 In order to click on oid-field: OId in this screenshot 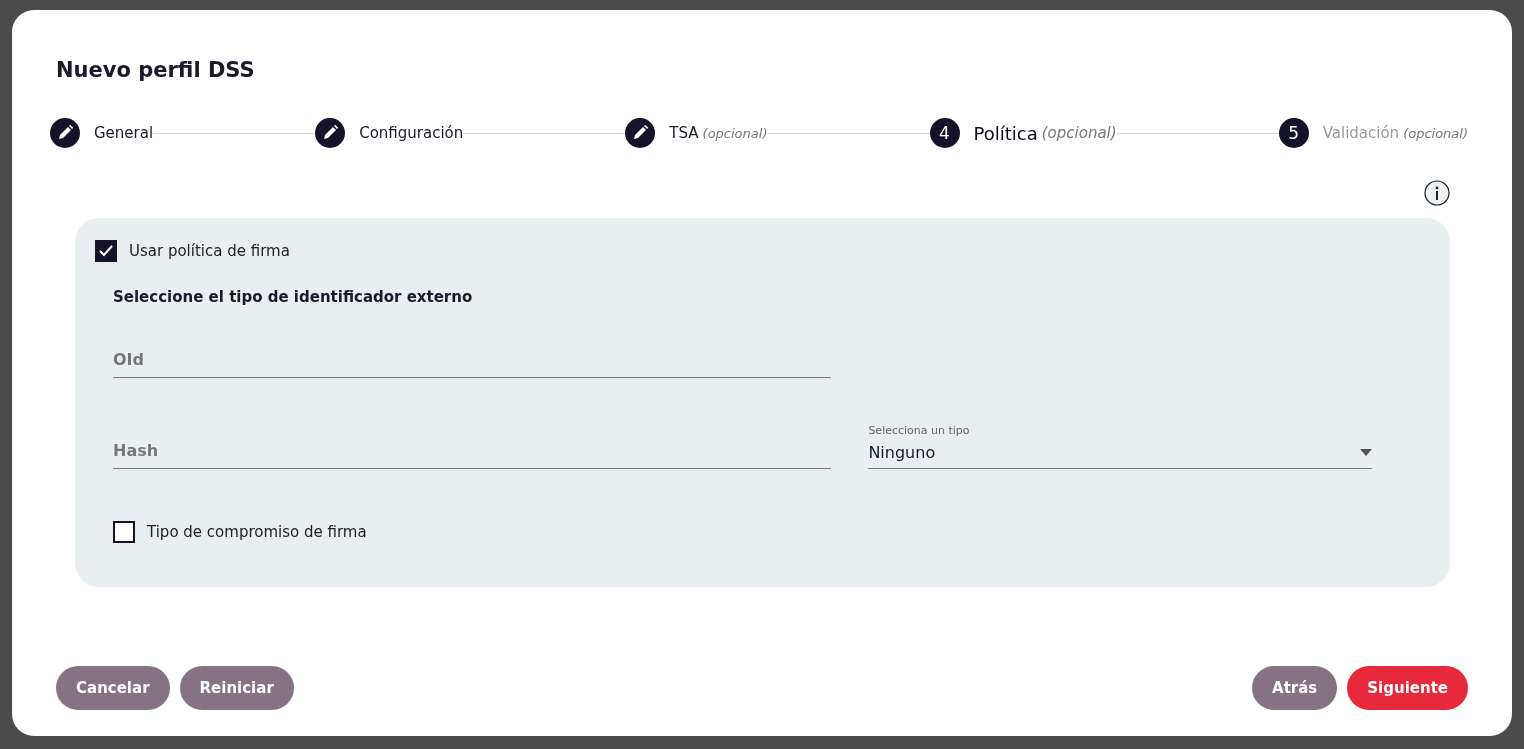, I will do `click(472, 360)`.